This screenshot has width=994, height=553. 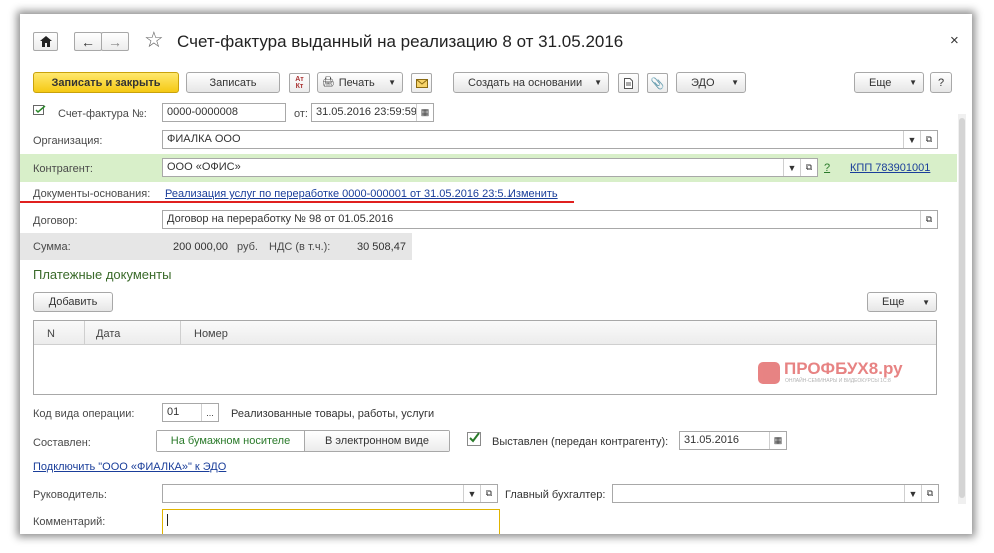 What do you see at coordinates (372, 112) in the screenshot?
I see `invoice-date-field: 31.05.2016 23:59:59 ▦` at bounding box center [372, 112].